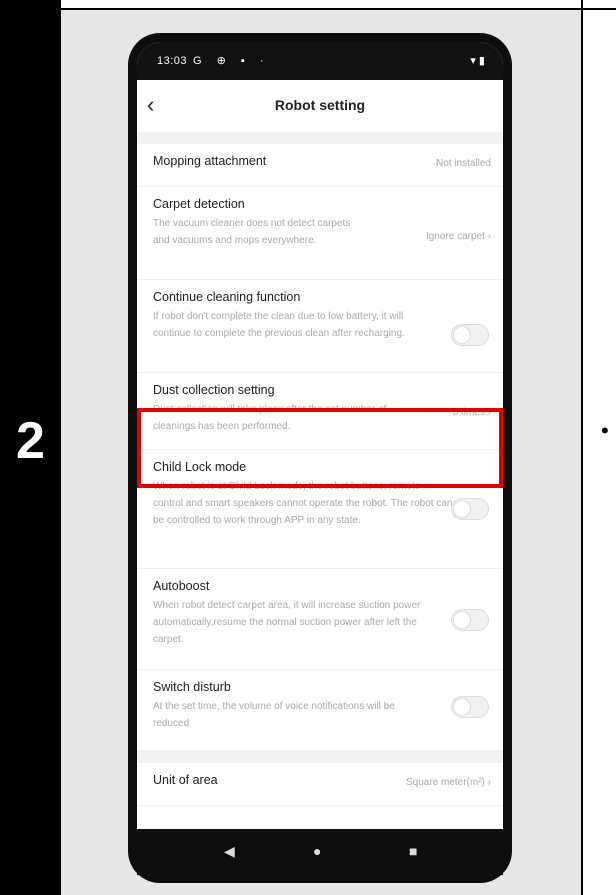 The width and height of the screenshot is (616, 895). Describe the element at coordinates (320, 784) in the screenshot. I see `setting-unit-of-area: Unit of area Square meter(m²) ›` at that location.